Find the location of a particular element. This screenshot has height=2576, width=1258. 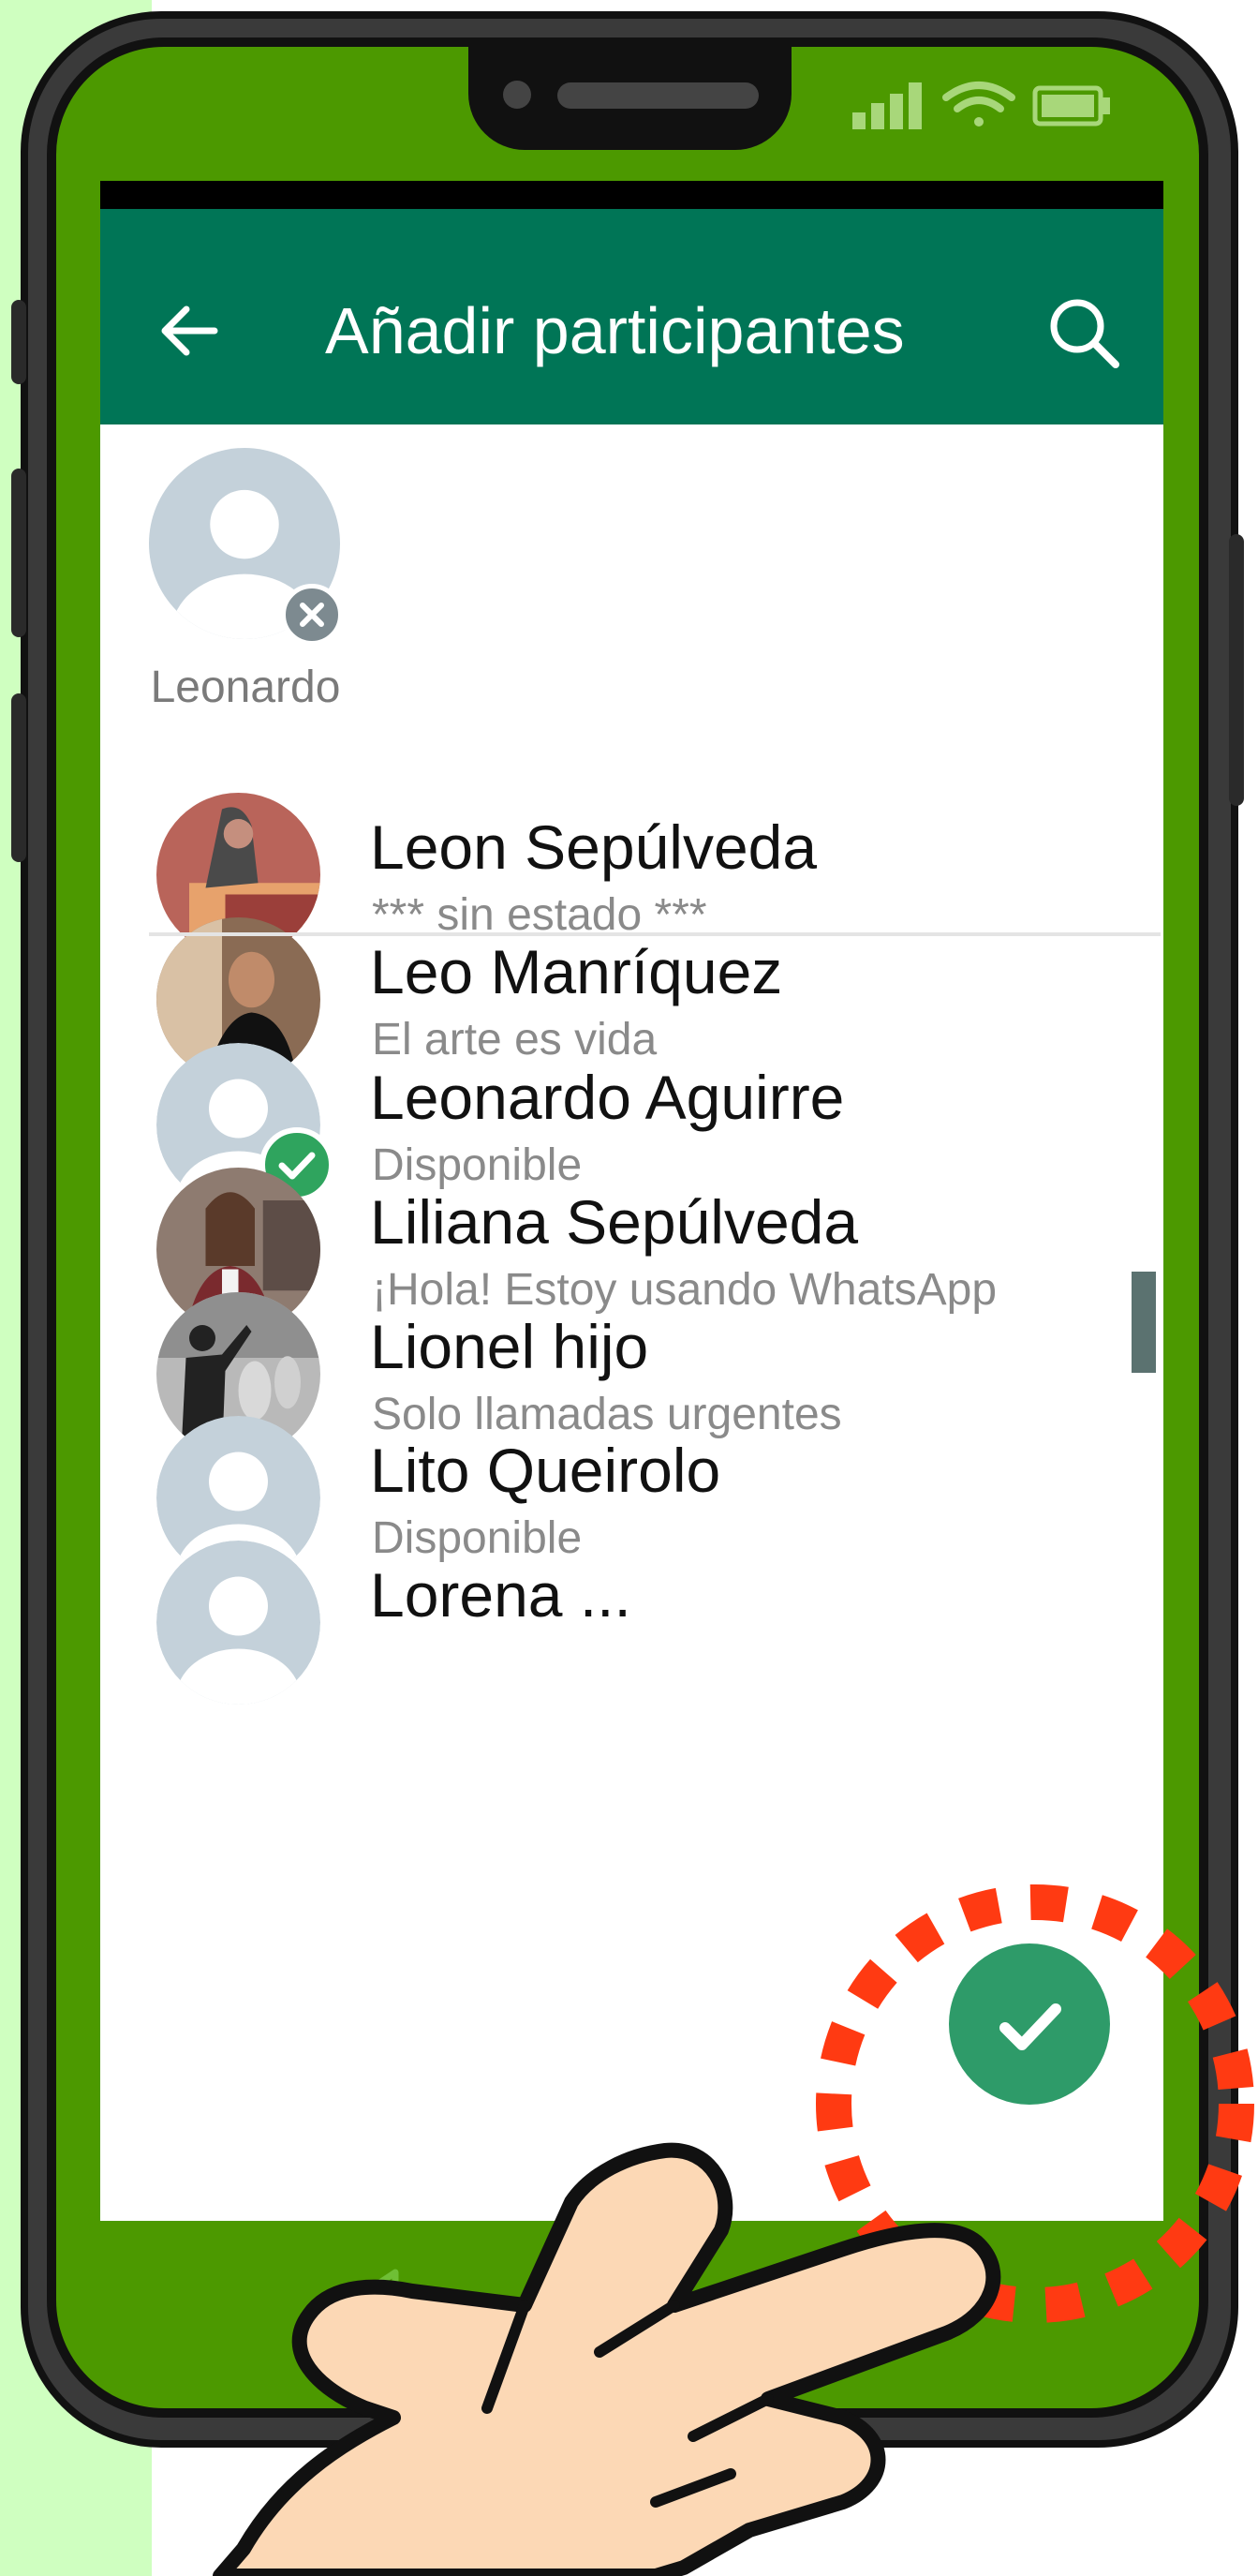

arrow-left-icon is located at coordinates (189, 331).